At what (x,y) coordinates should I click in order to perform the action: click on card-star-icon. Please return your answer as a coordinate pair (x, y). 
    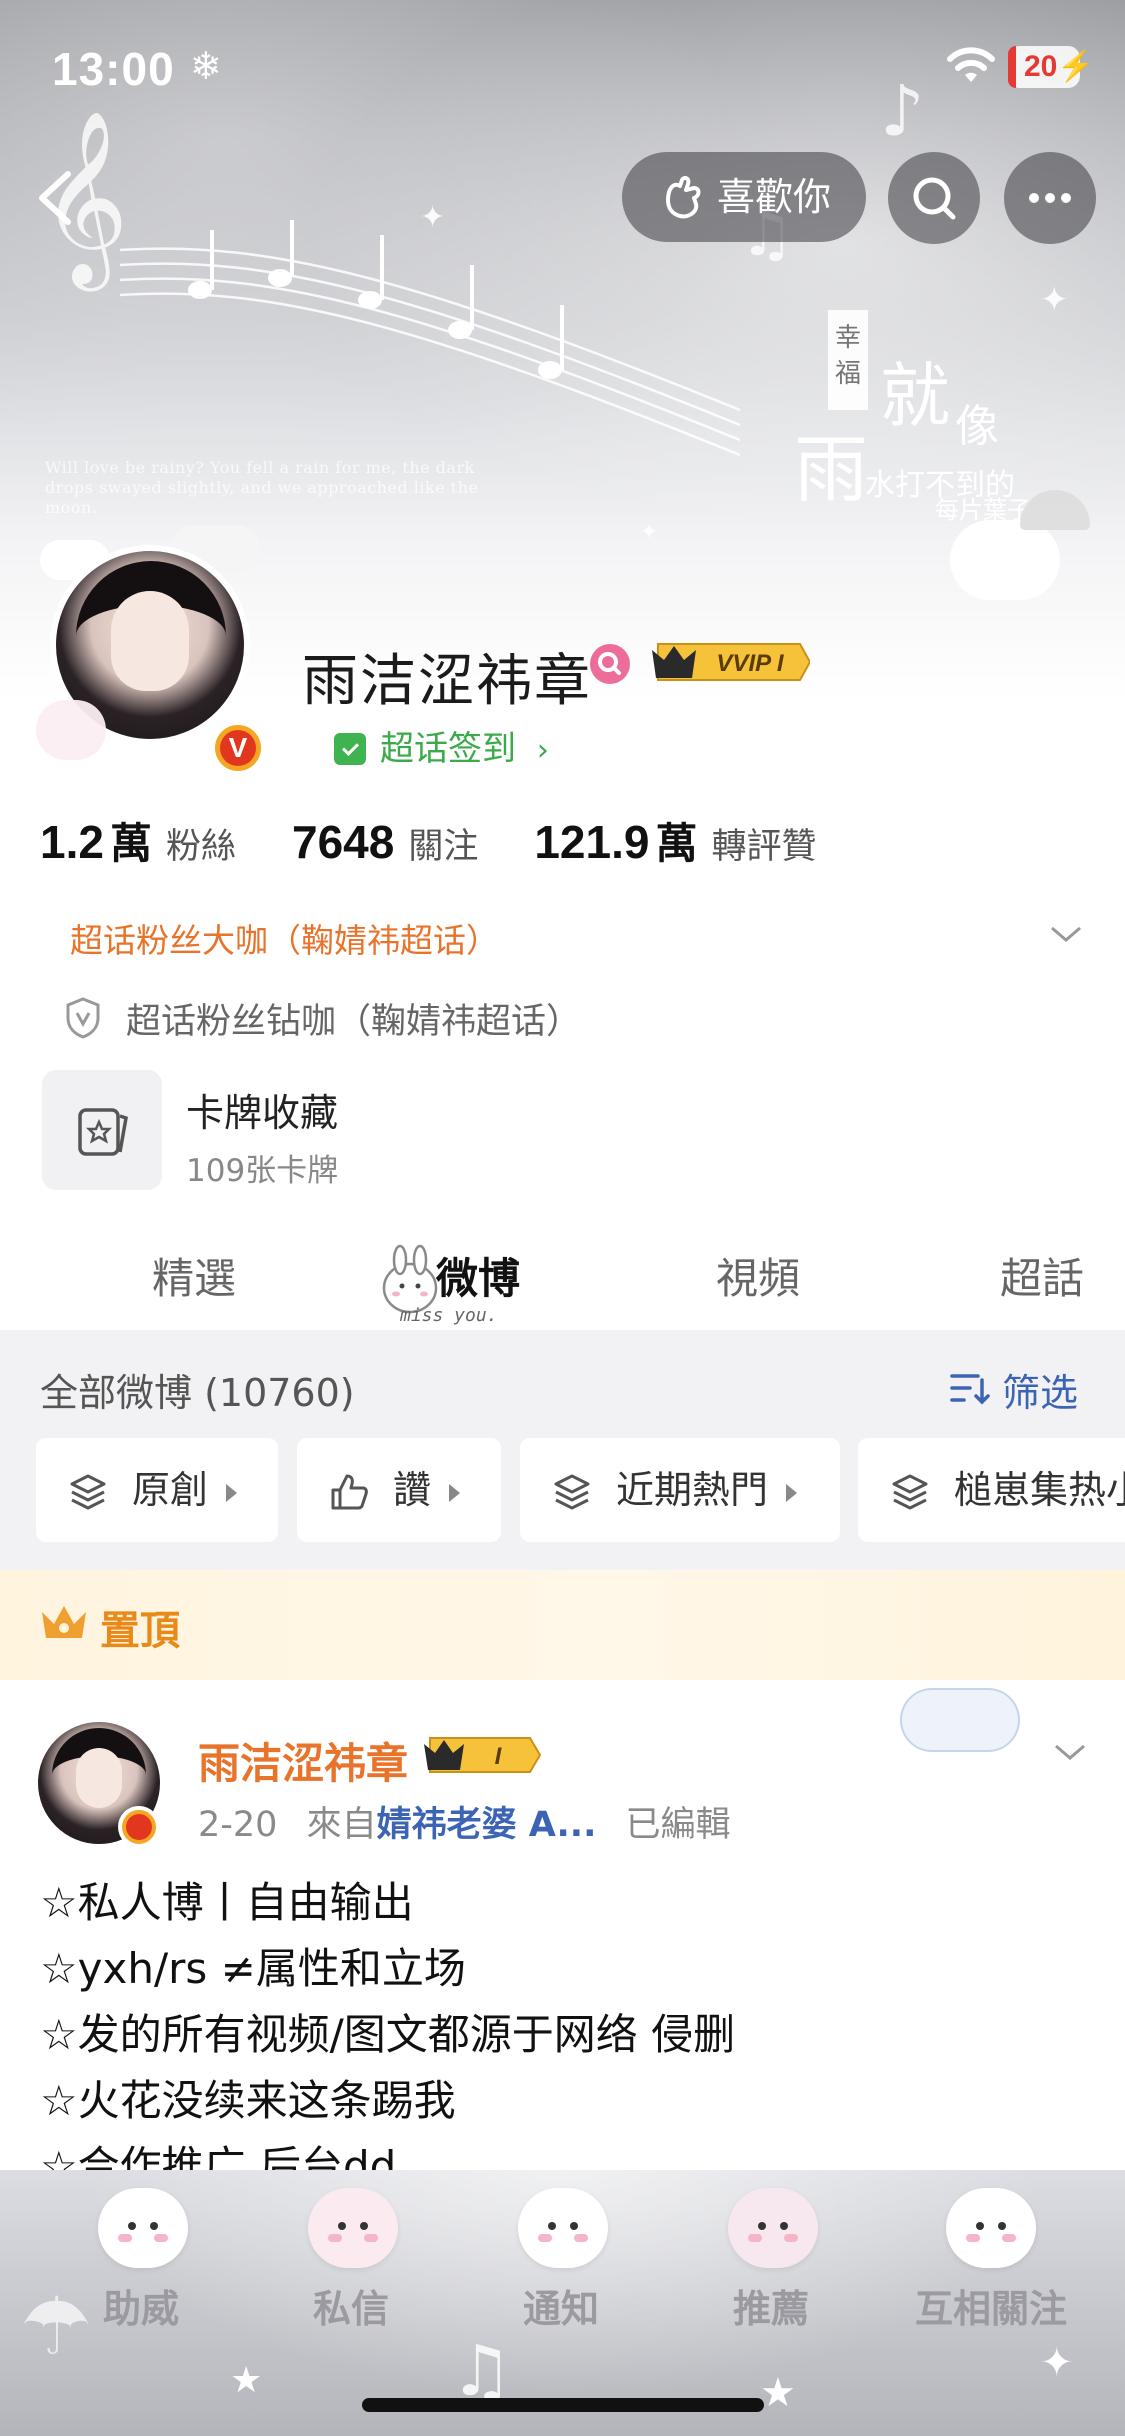
    Looking at the image, I should click on (103, 1132).